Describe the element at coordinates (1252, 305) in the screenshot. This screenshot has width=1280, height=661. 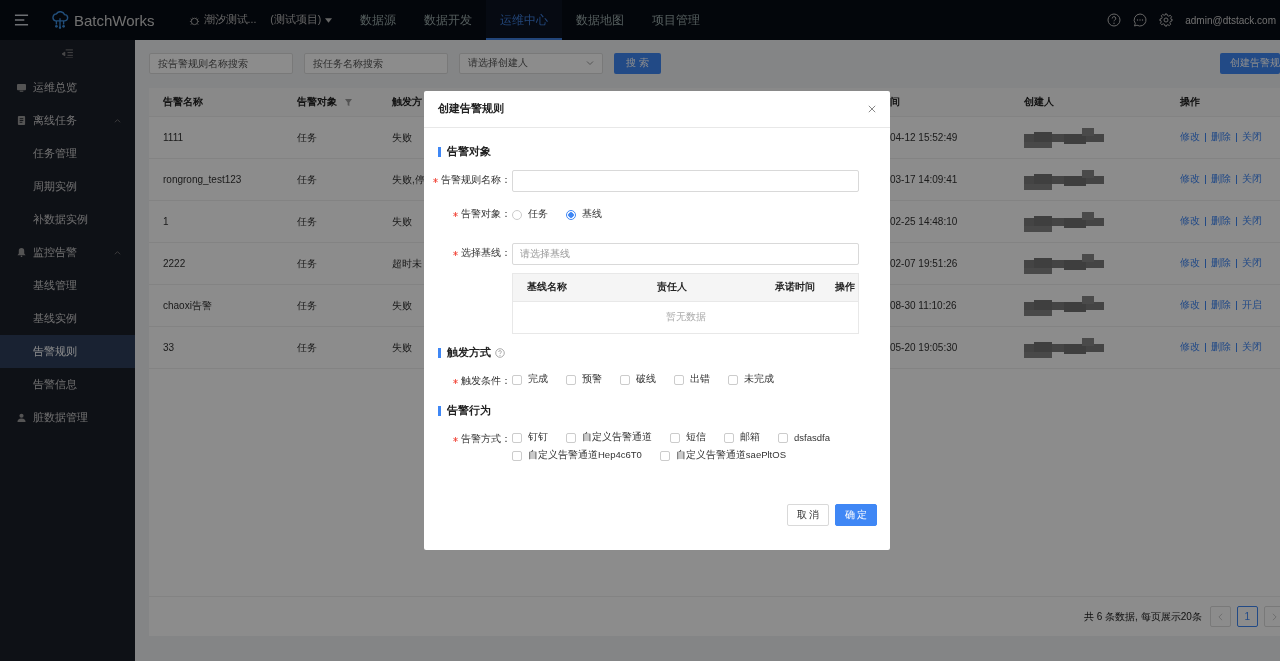
I see `action-link: 开启` at that location.